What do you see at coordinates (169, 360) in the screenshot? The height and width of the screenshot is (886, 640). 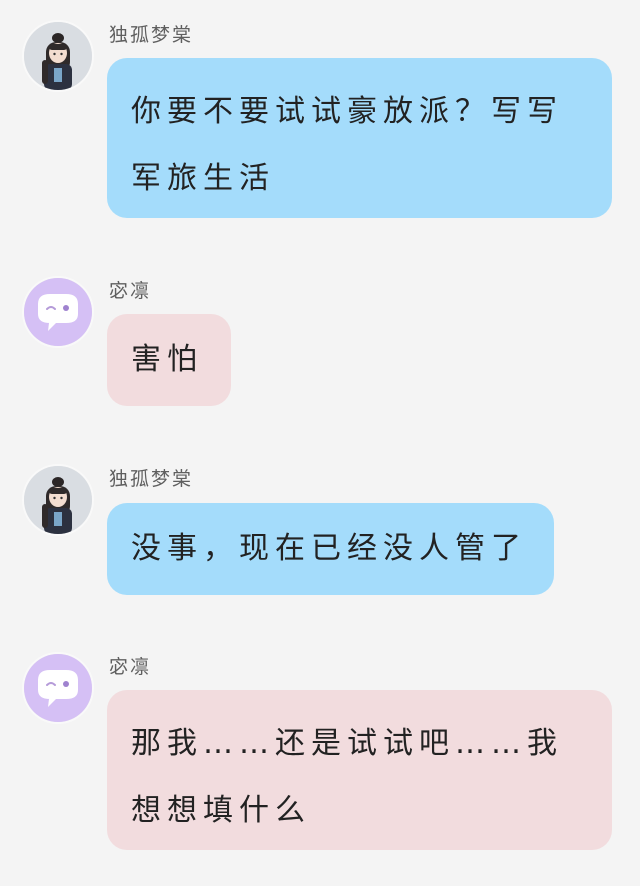 I see `message-bubble: 害怕` at bounding box center [169, 360].